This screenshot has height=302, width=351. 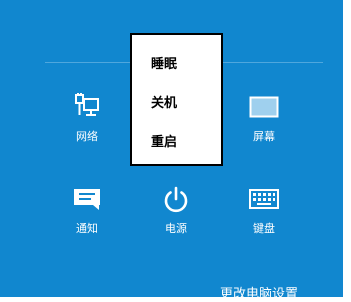 I want to click on change-pc-settings-link: 更改电脑设置, so click(x=259, y=292).